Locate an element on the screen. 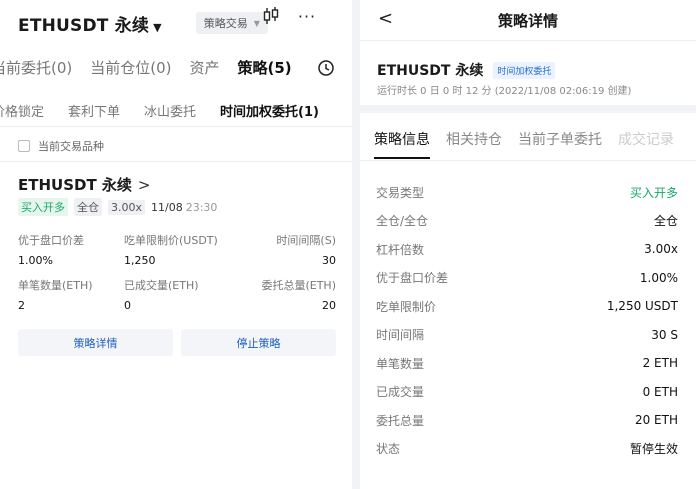 Image resolution: width=696 pixels, height=489 pixels. side-badge: 买入开多 is located at coordinates (43, 207).